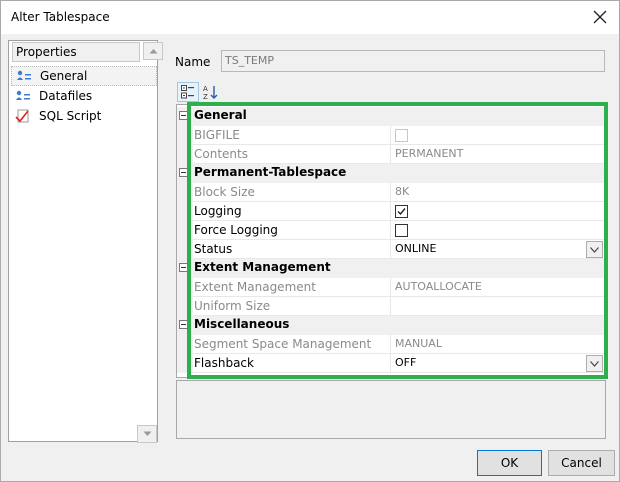 The image size is (620, 482). I want to click on property-row-segment-space-management: Segment Space Management MANUAL, so click(391, 344).